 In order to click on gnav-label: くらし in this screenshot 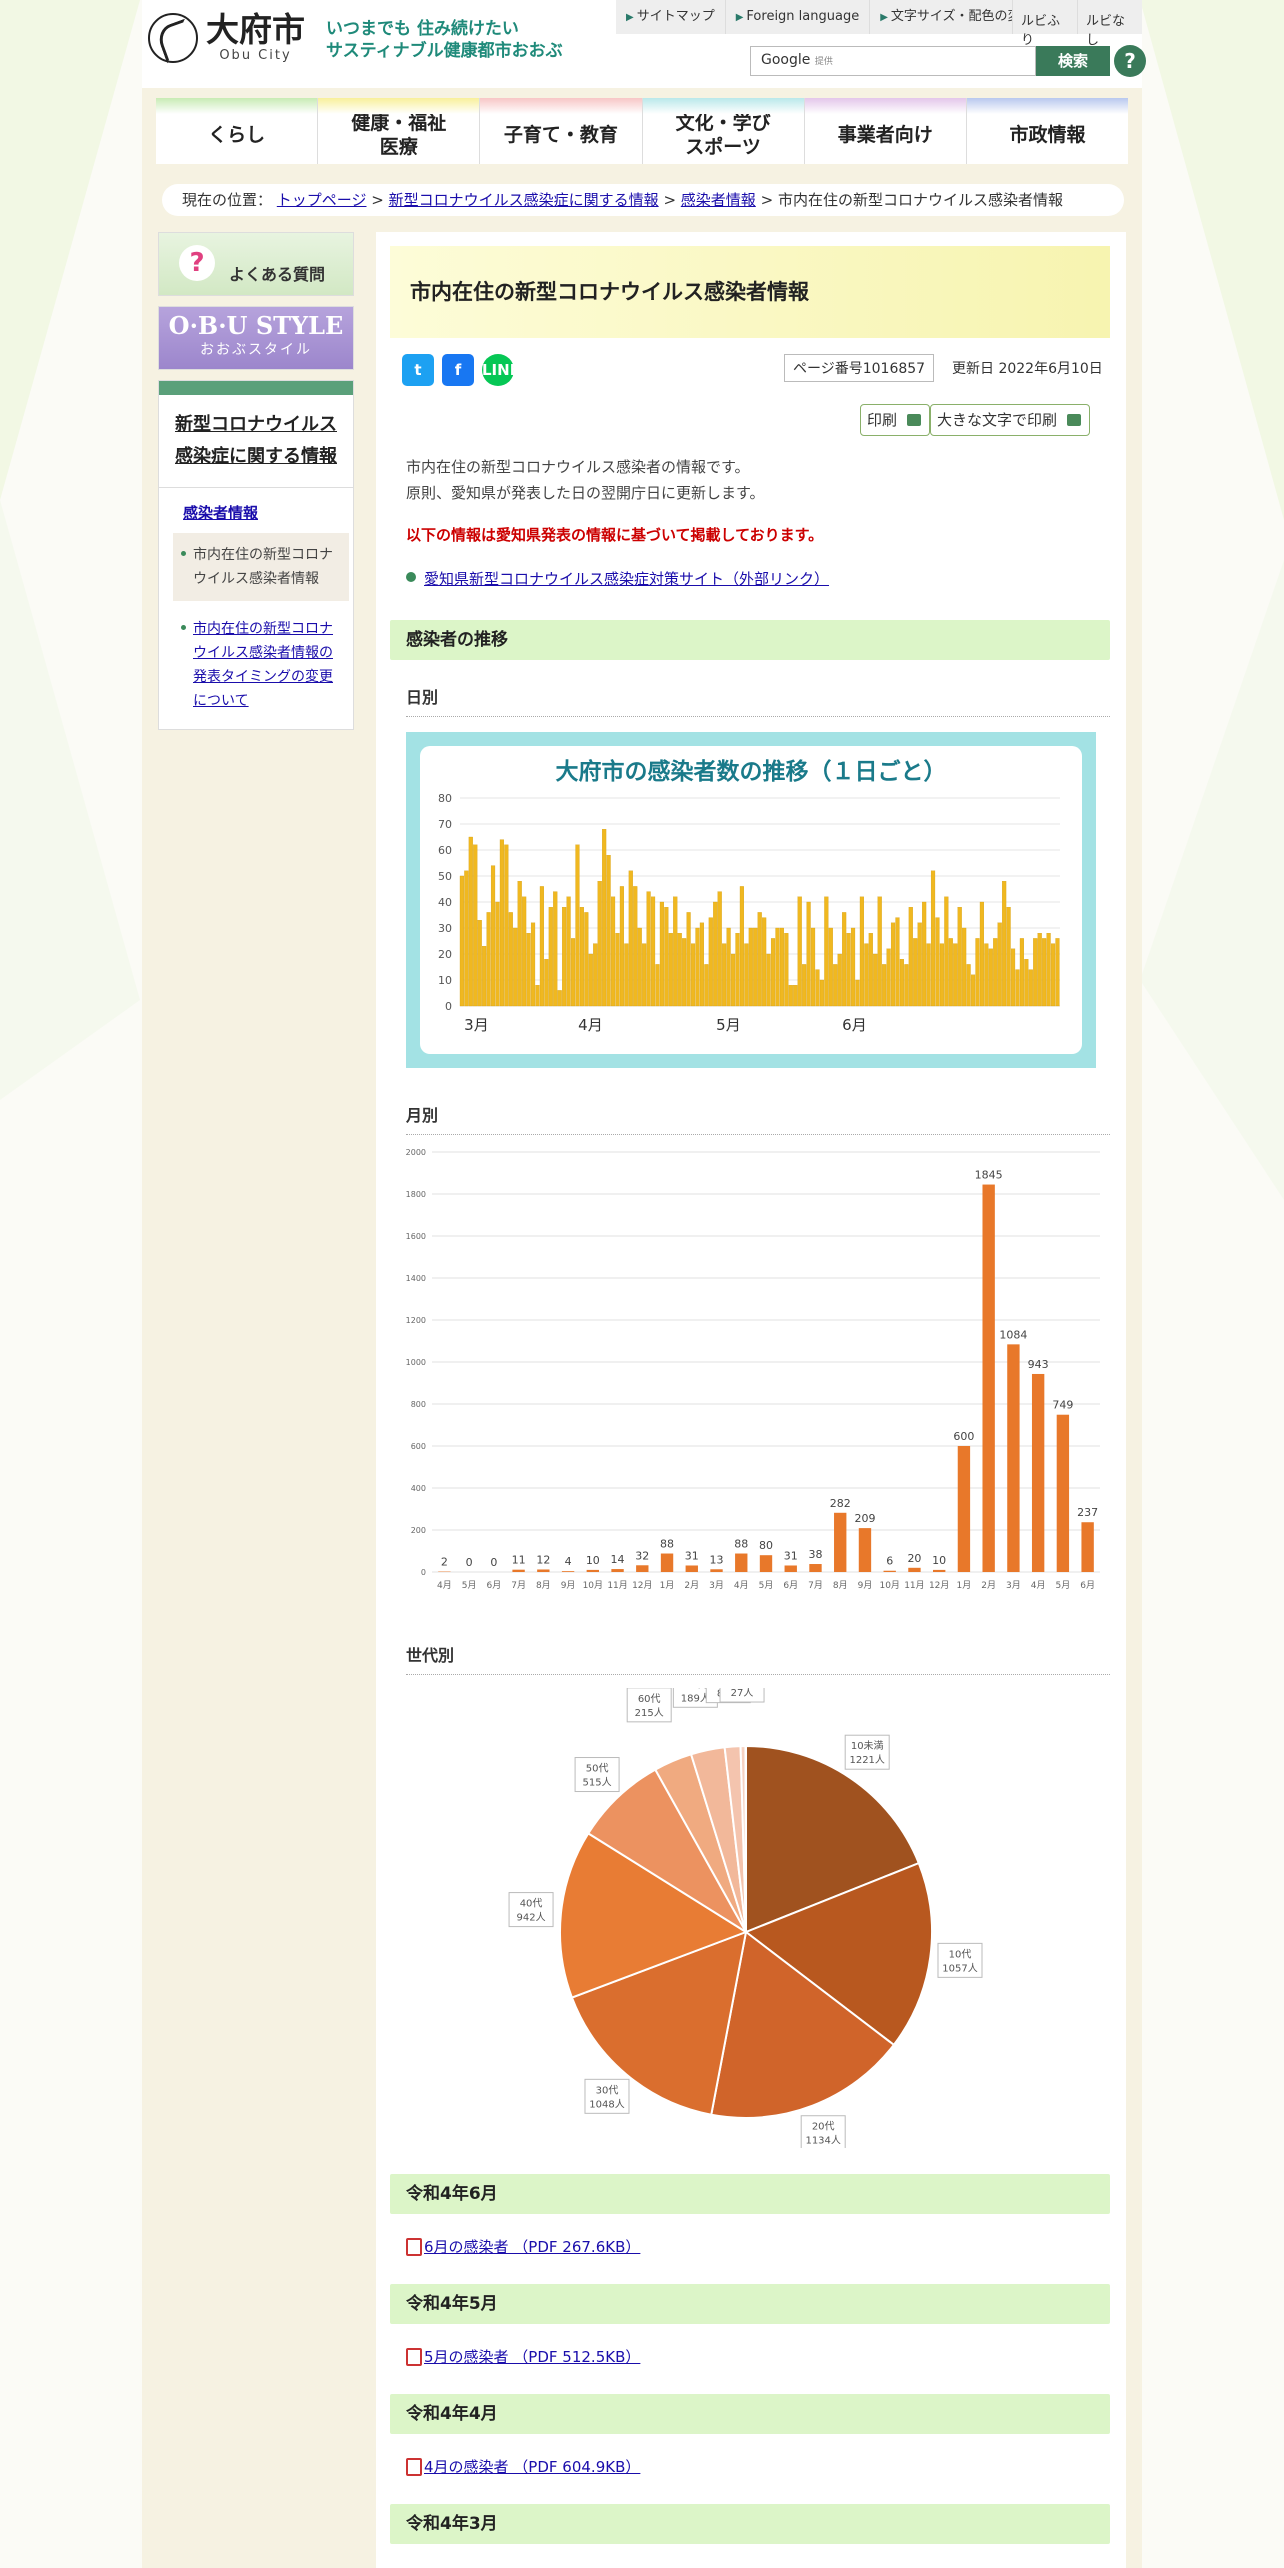, I will do `click(237, 135)`.